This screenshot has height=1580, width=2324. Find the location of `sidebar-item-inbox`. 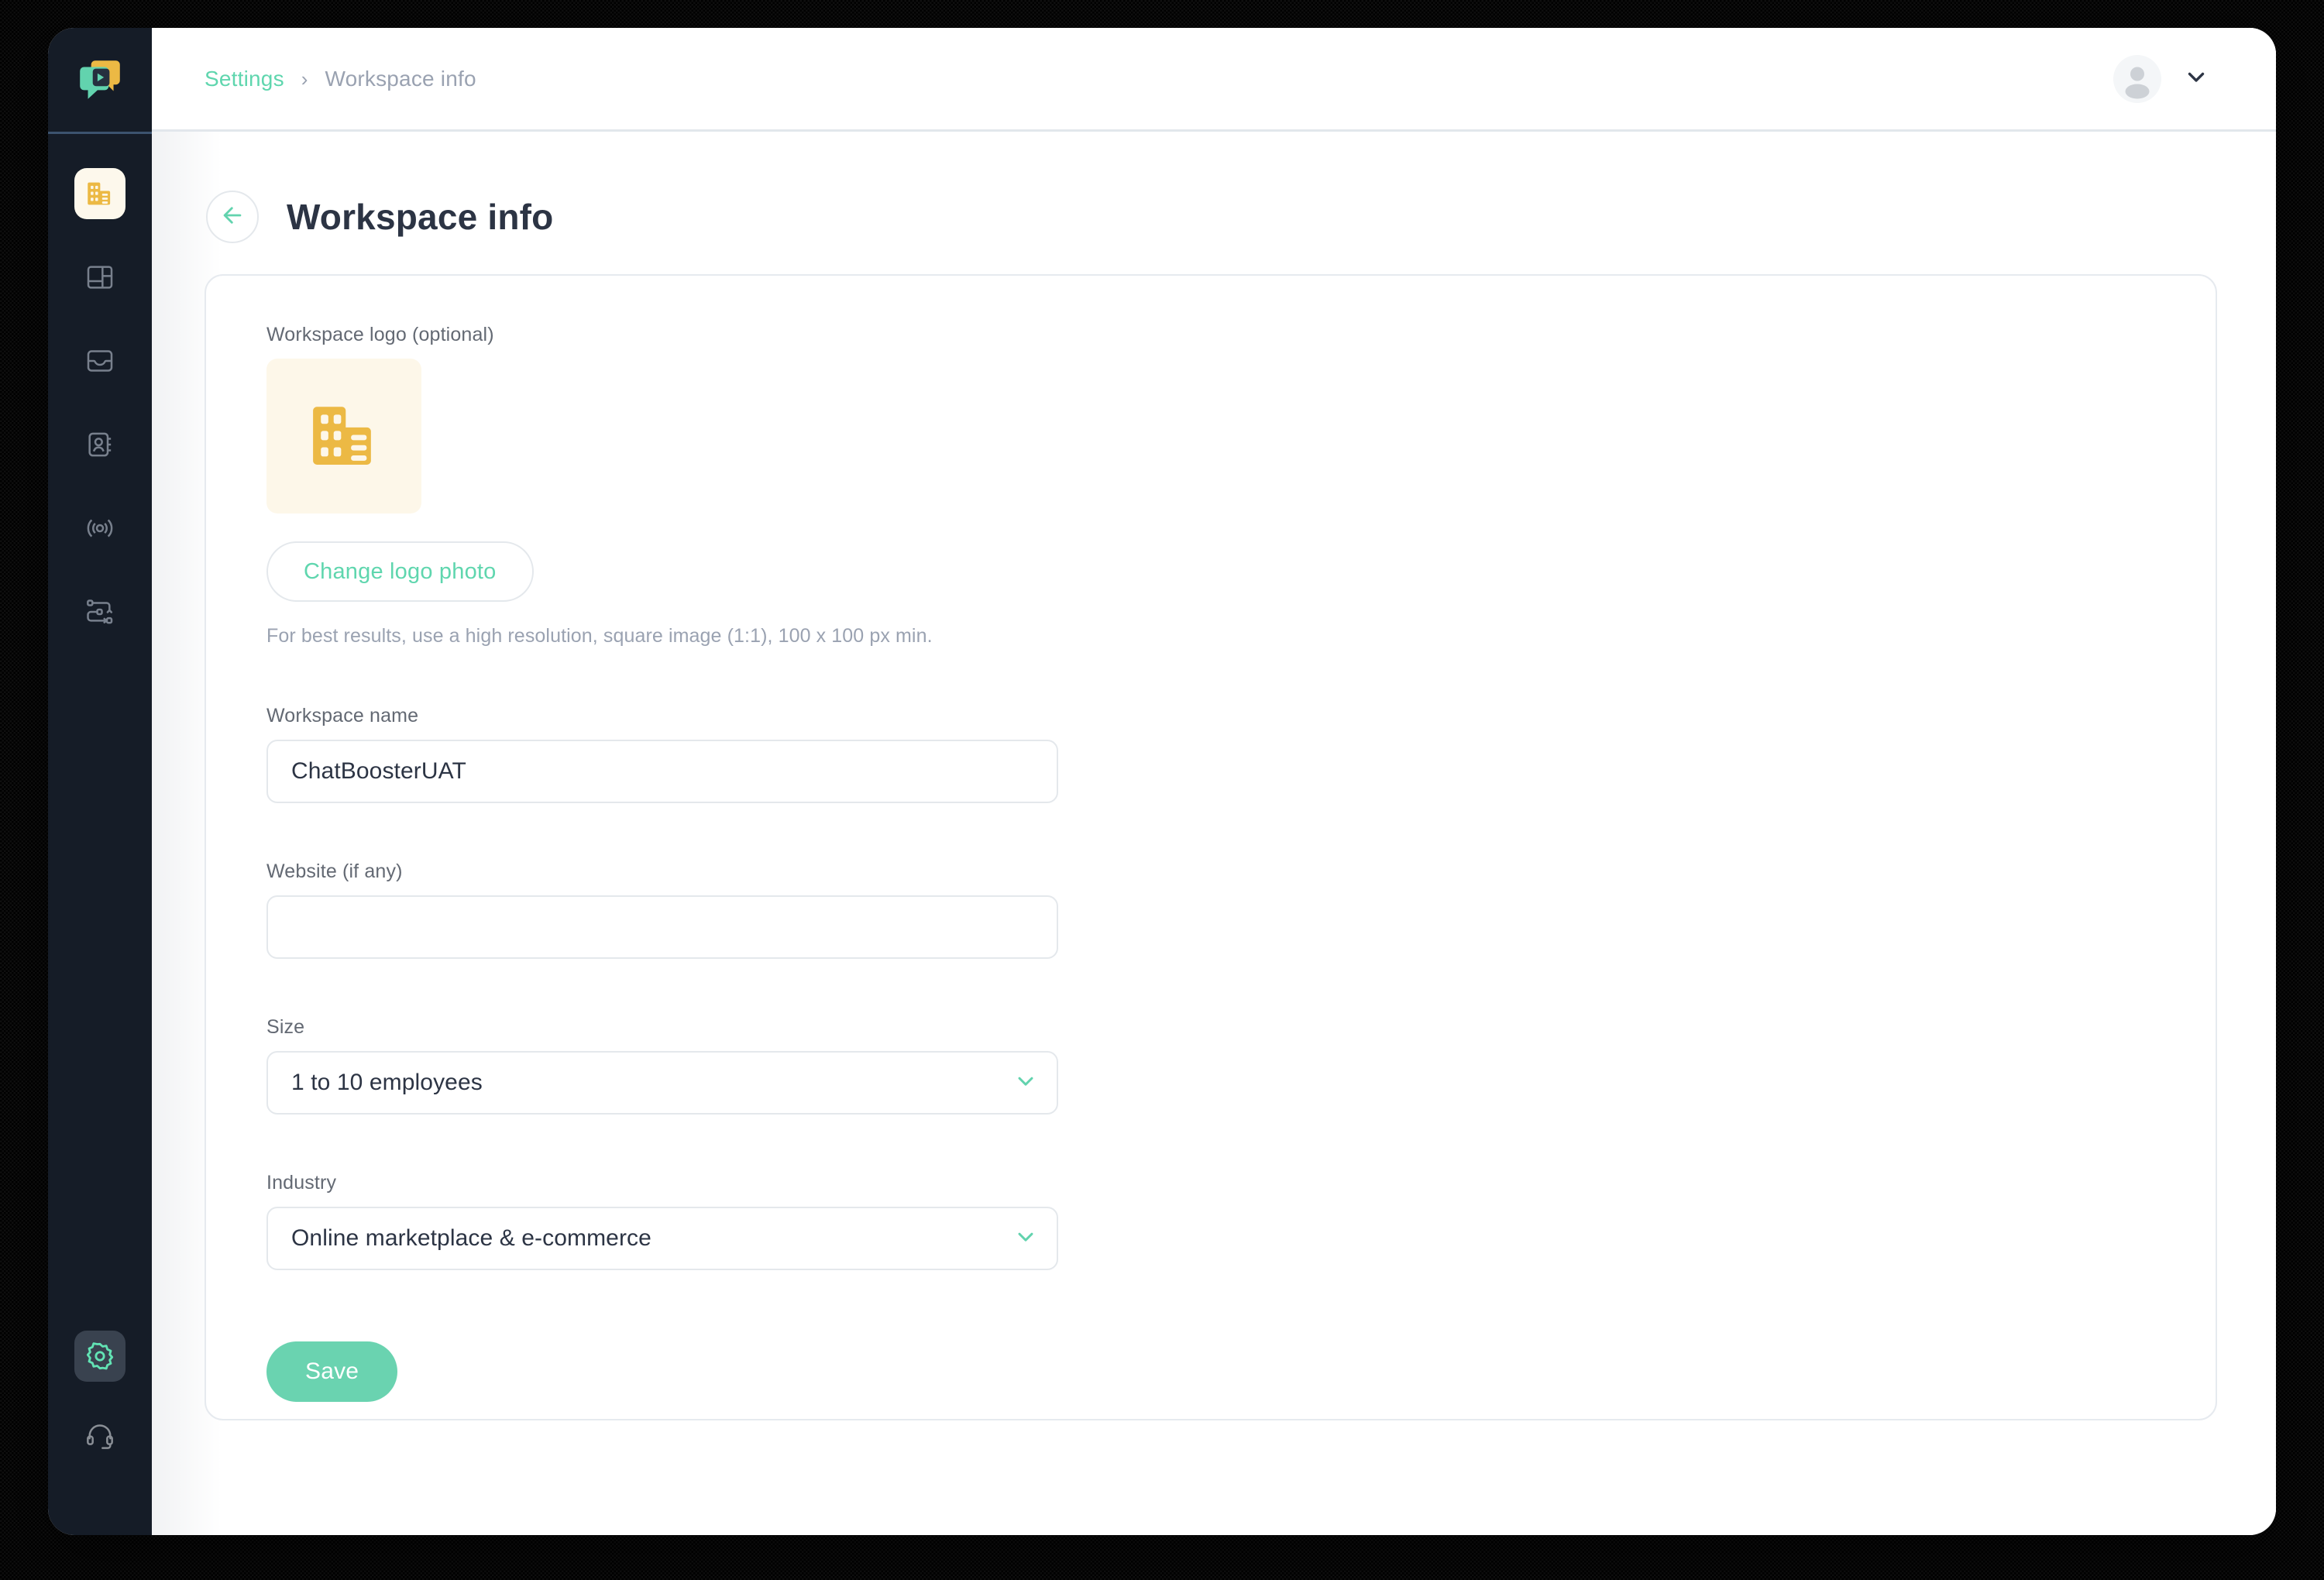

sidebar-item-inbox is located at coordinates (99, 361).